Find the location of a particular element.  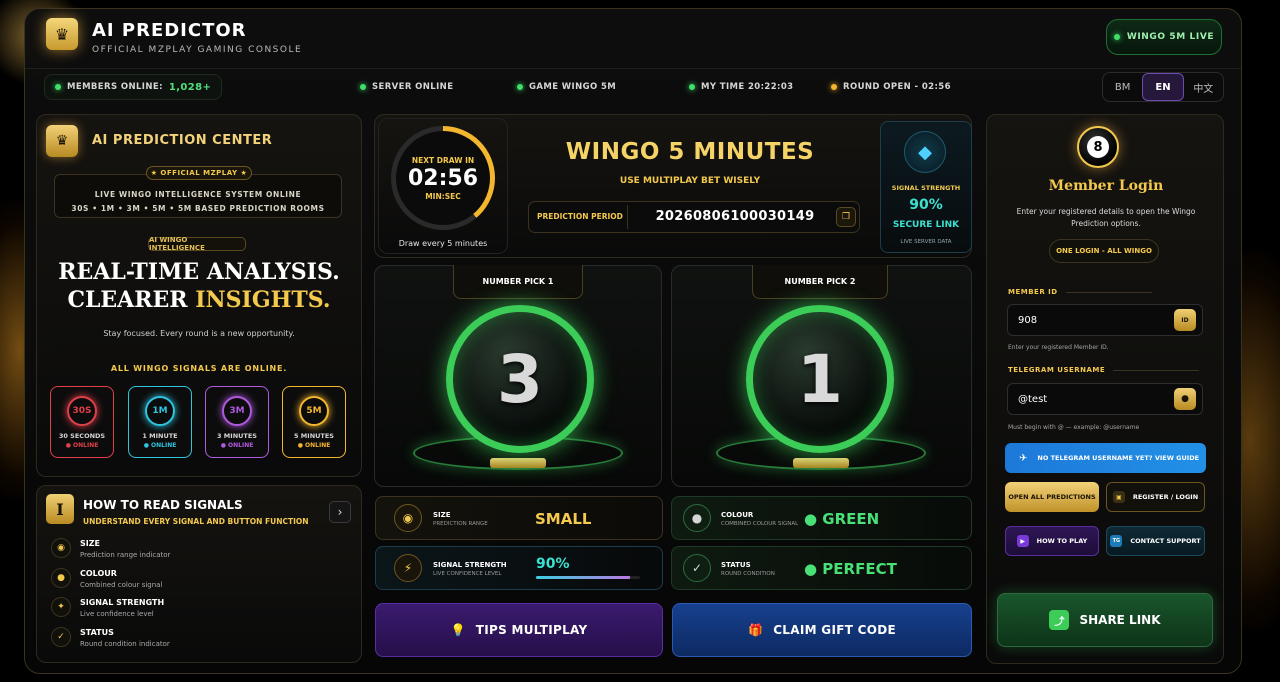

strength-value: 90% is located at coordinates (553, 564).